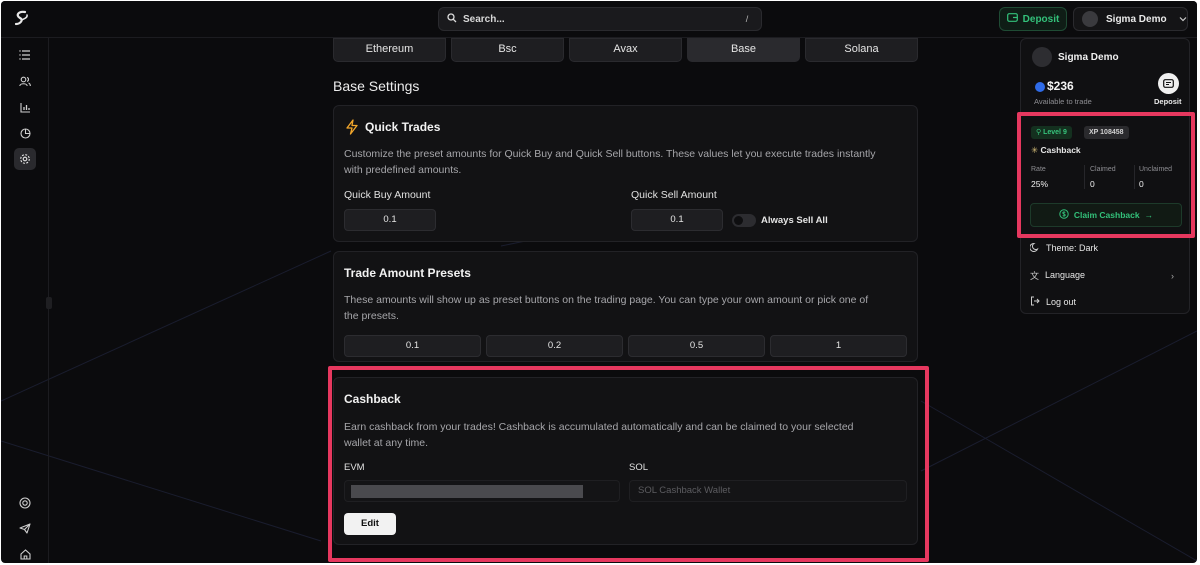 This screenshot has height=565, width=1200. Describe the element at coordinates (25, 55) in the screenshot. I see `menu-icon` at that location.